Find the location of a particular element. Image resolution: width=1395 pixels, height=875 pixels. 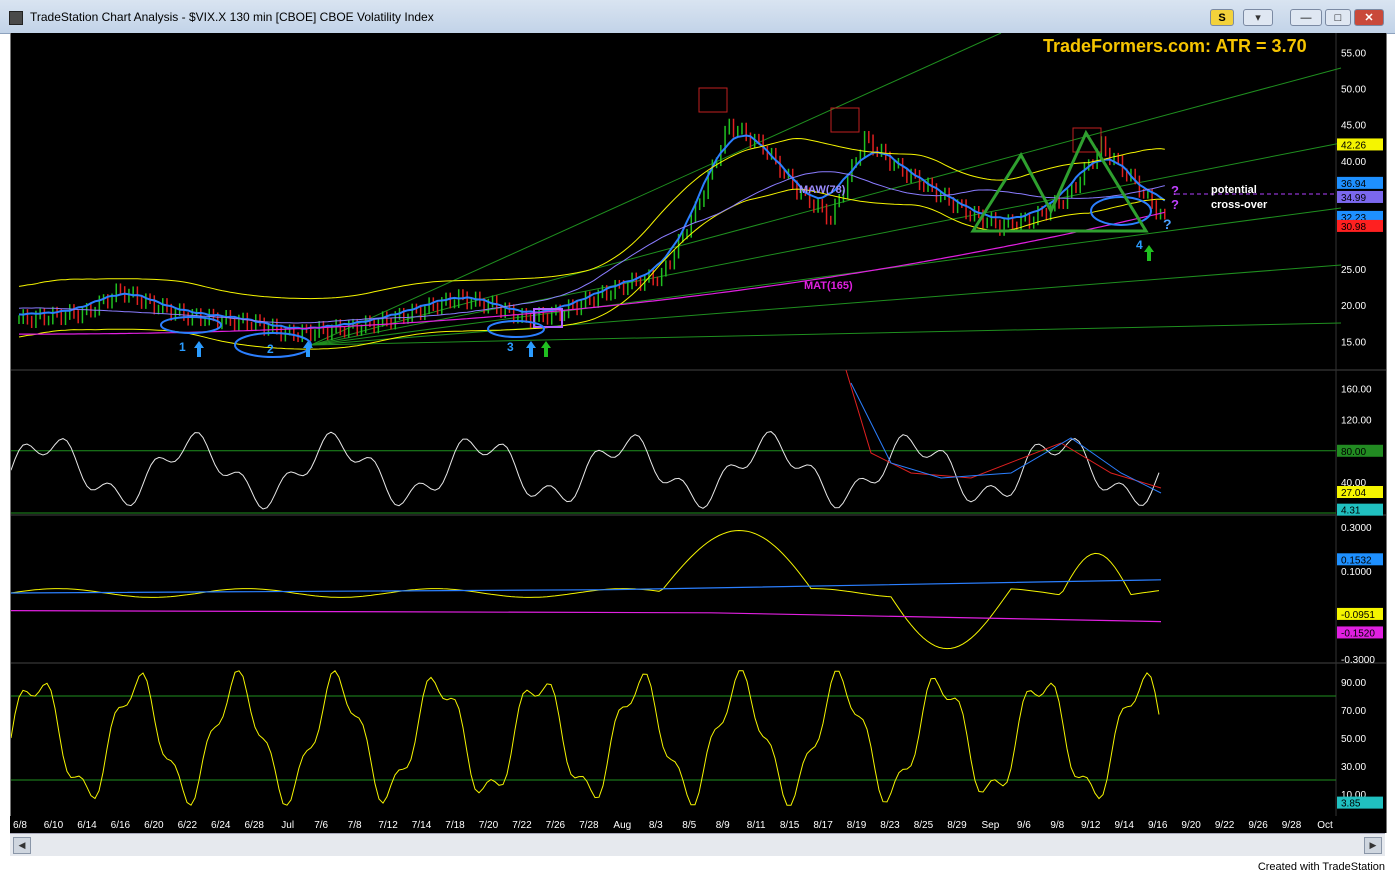

date-label: 9/14 is located at coordinates (1124, 825).